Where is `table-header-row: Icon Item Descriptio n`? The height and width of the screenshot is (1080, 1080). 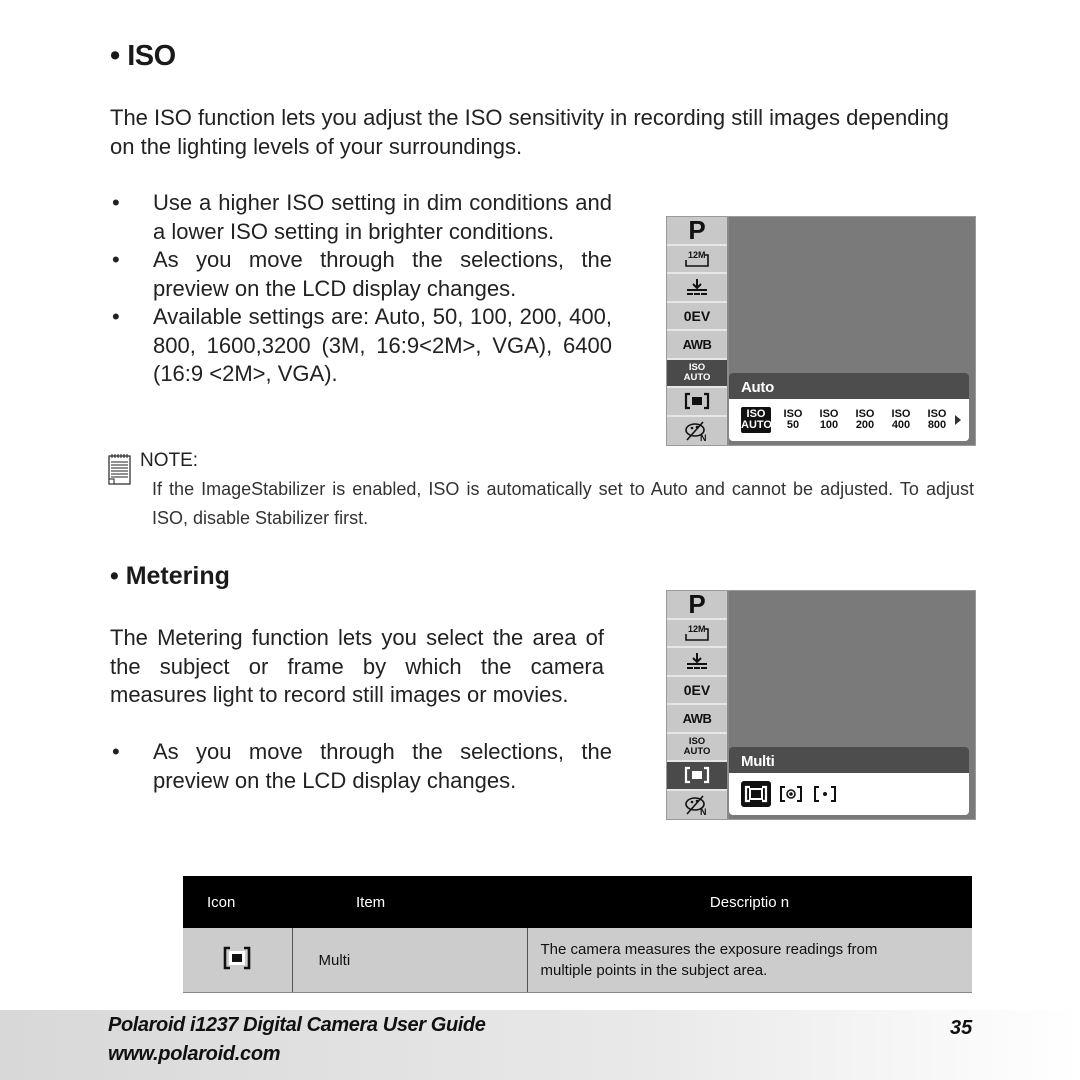
table-header-row: Icon Item Descriptio n is located at coordinates (577, 902).